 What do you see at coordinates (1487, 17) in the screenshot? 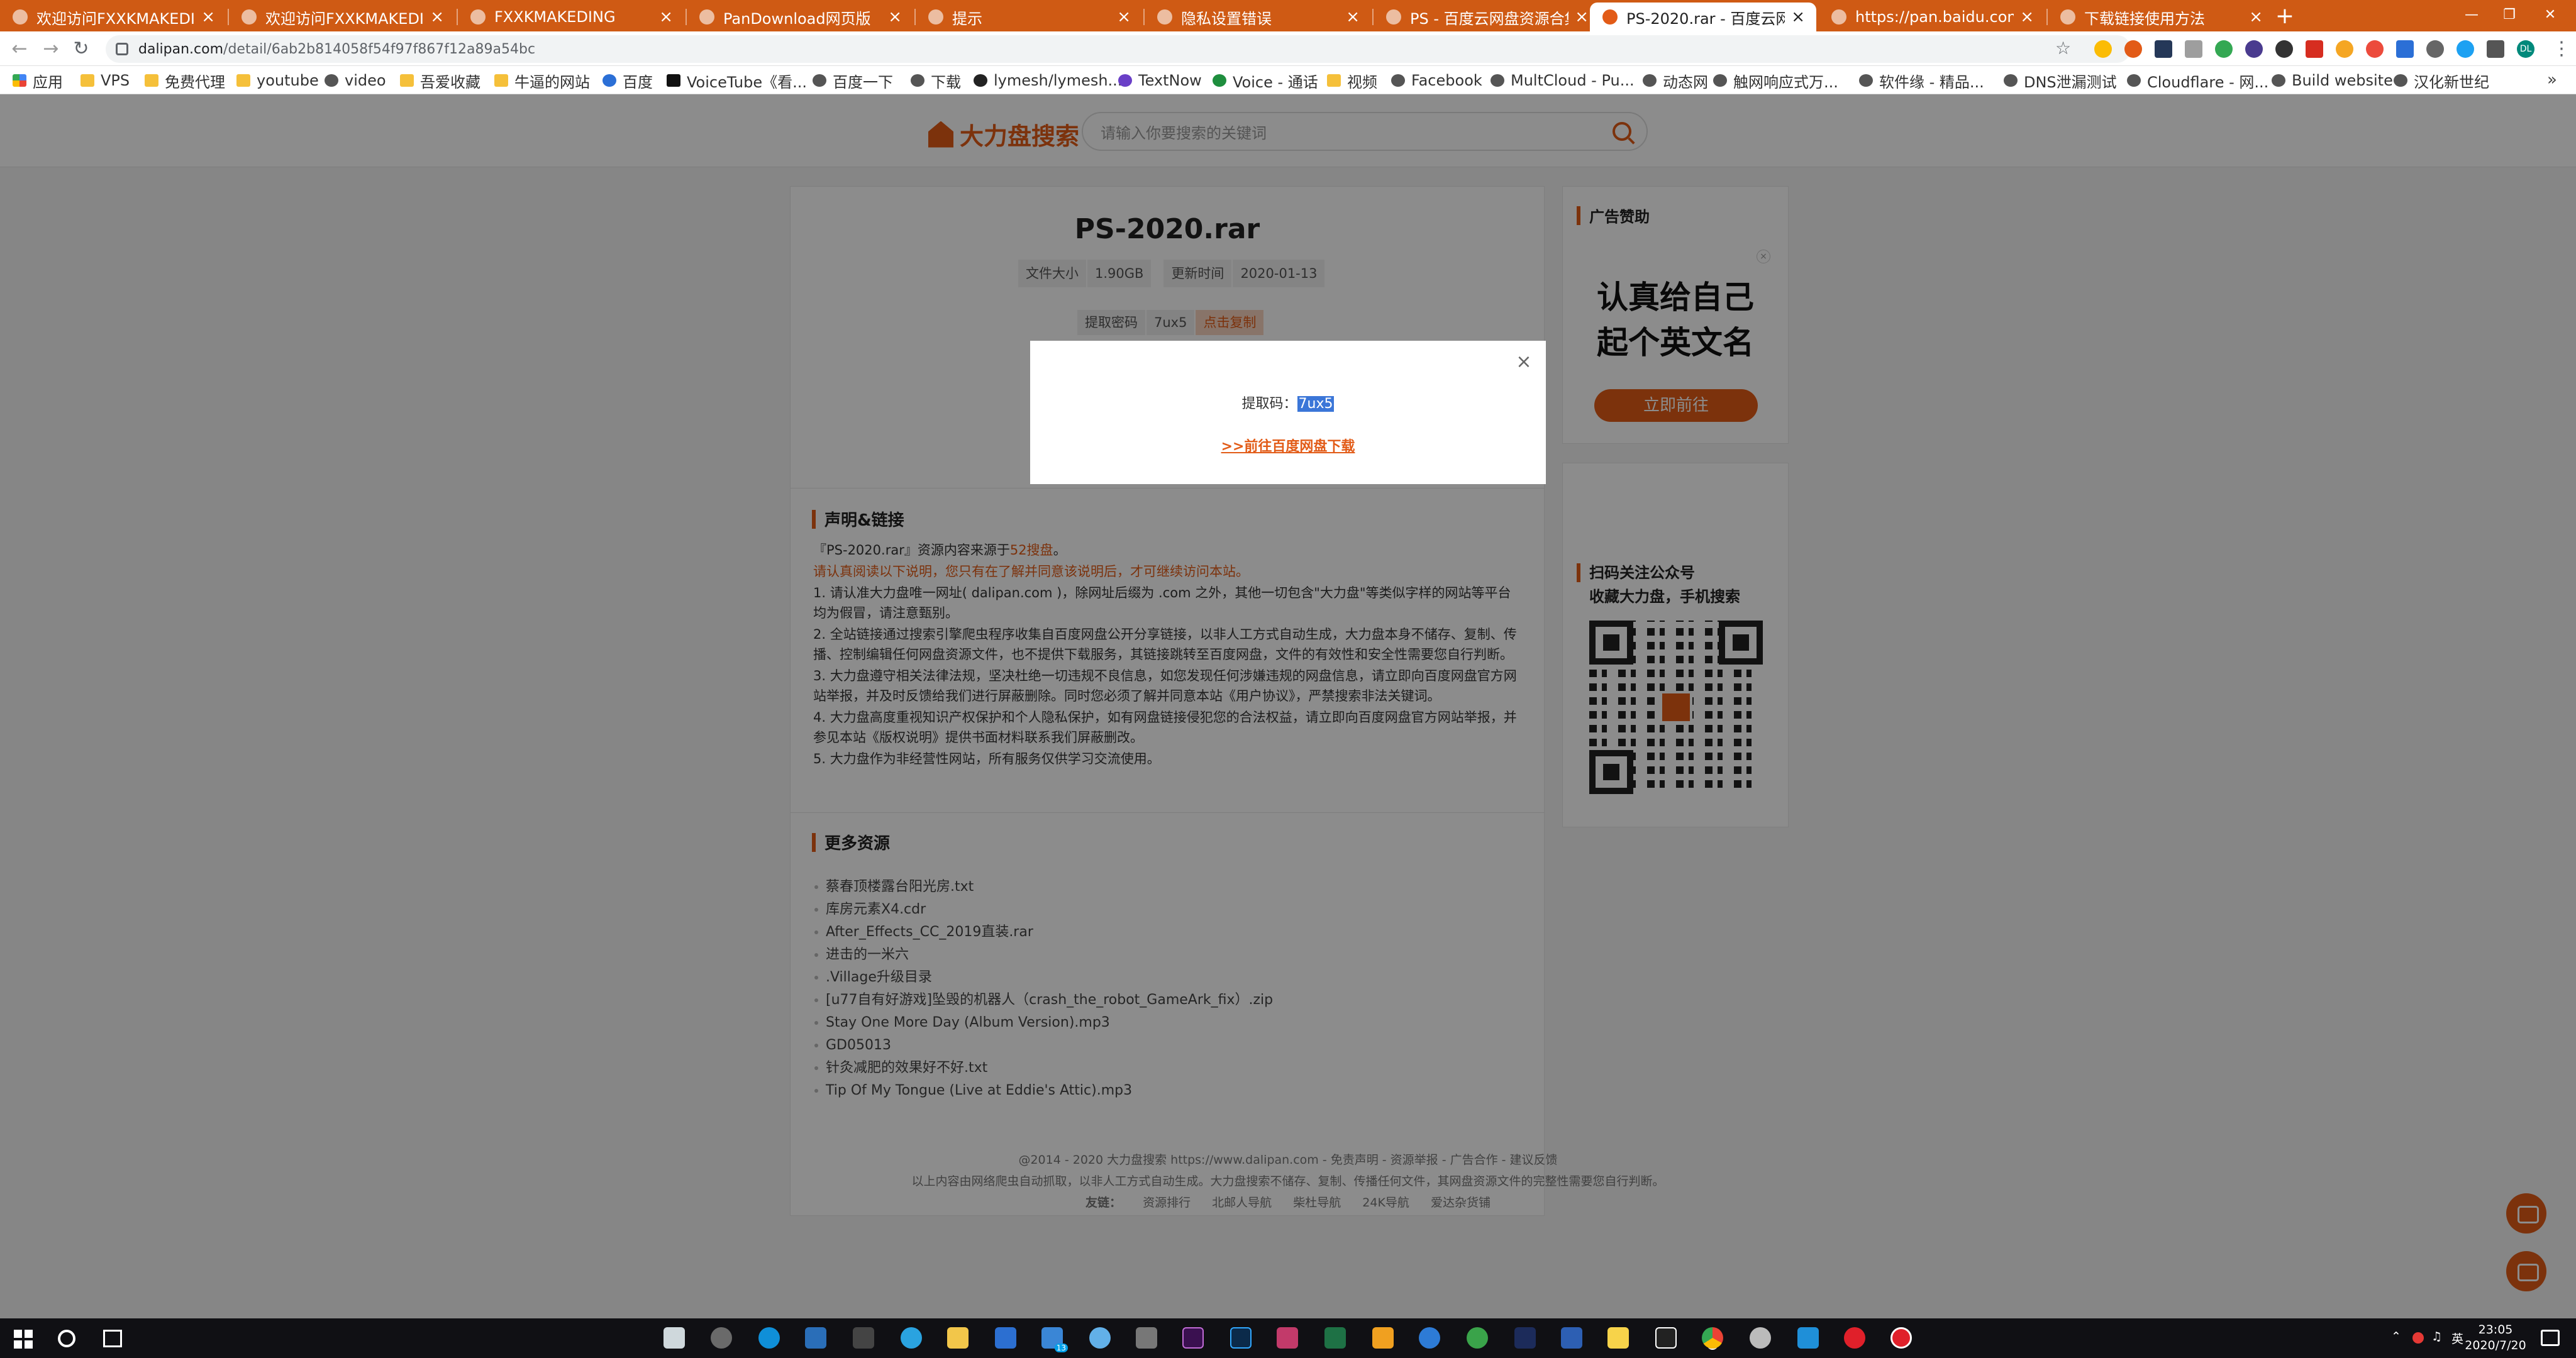
I see `browser-tab: PS - 百度云网盘资源合集 ×` at bounding box center [1487, 17].